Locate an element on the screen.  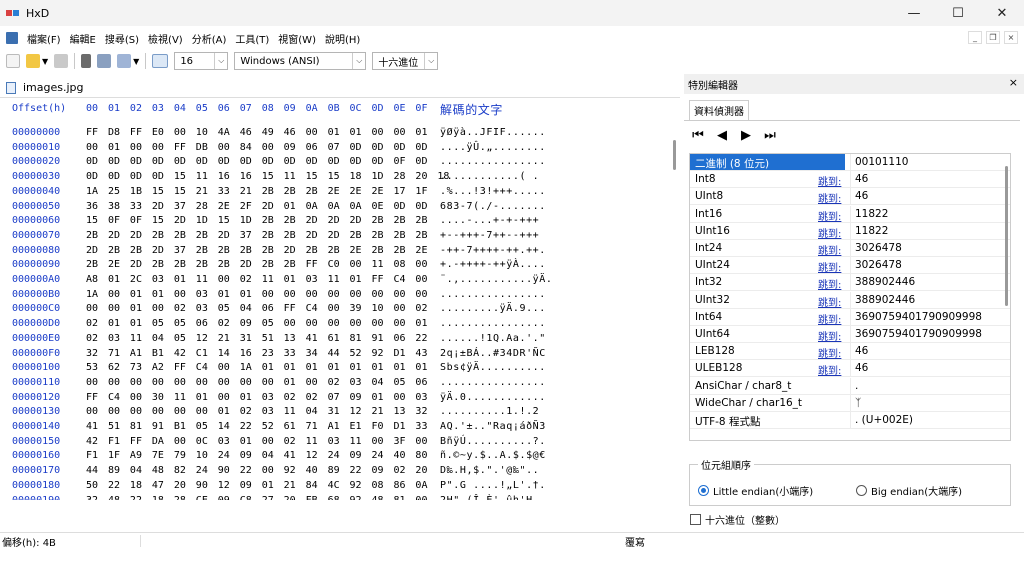
menu-view: 檢視(V) is located at coordinates (165, 38).